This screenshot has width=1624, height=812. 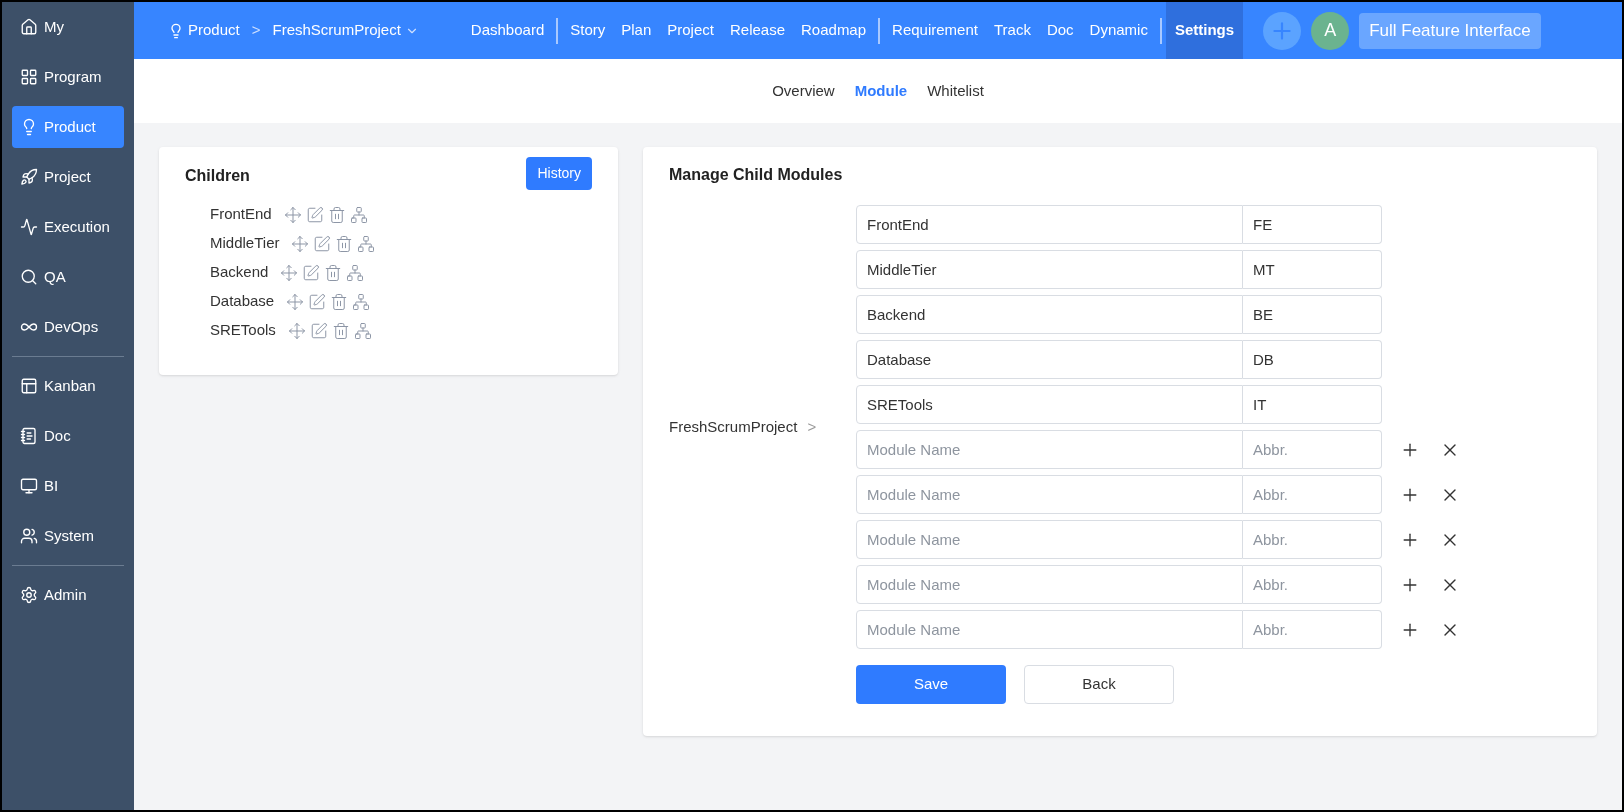 I want to click on search-icon, so click(x=29, y=277).